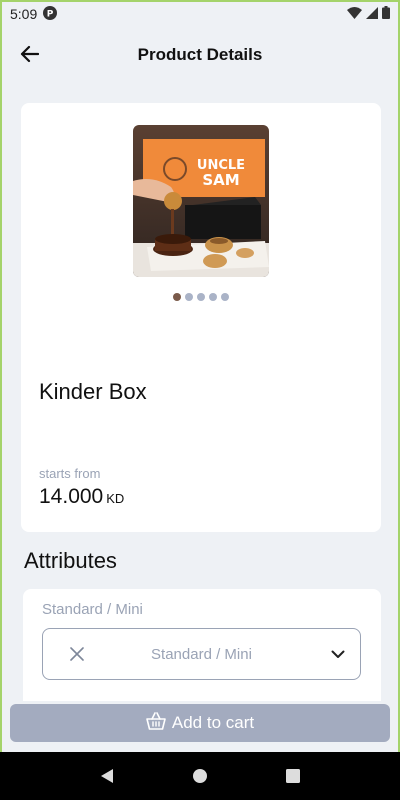 Image resolution: width=400 pixels, height=800 pixels. I want to click on price-row: 14.000 KD, so click(81, 497).